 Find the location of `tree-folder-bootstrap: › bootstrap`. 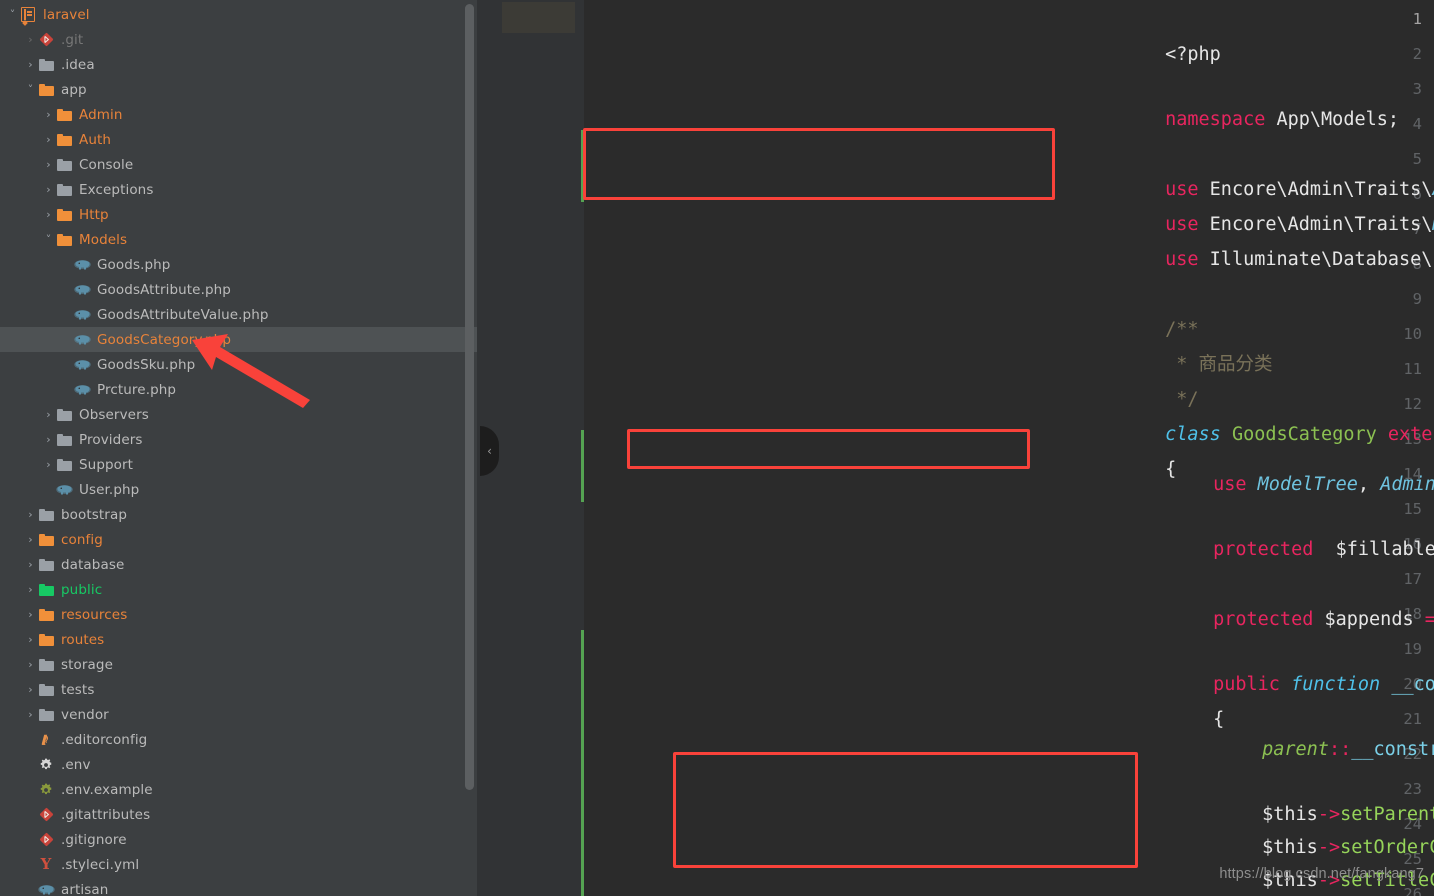

tree-folder-bootstrap: › bootstrap is located at coordinates (240, 514).